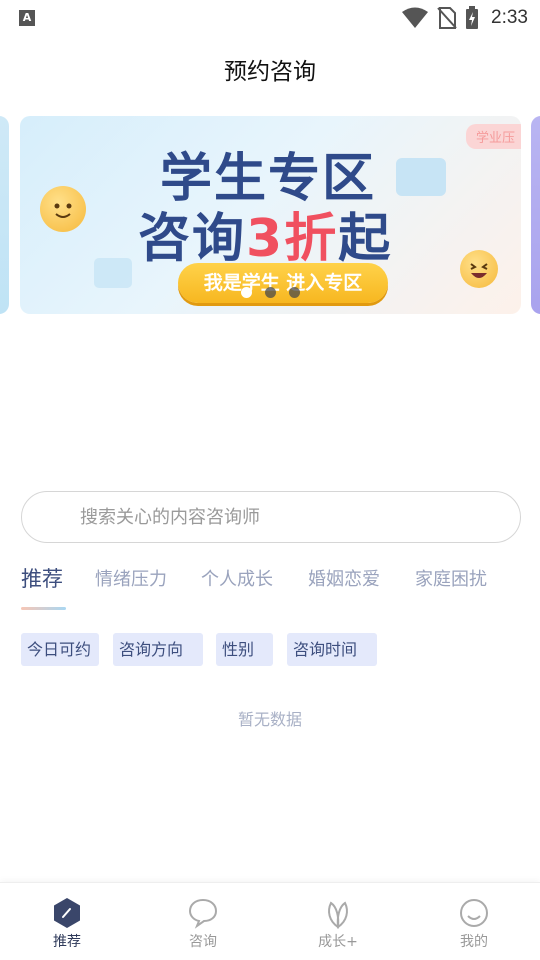 This screenshot has height=960, width=540. I want to click on carousel-dot-active, so click(246, 292).